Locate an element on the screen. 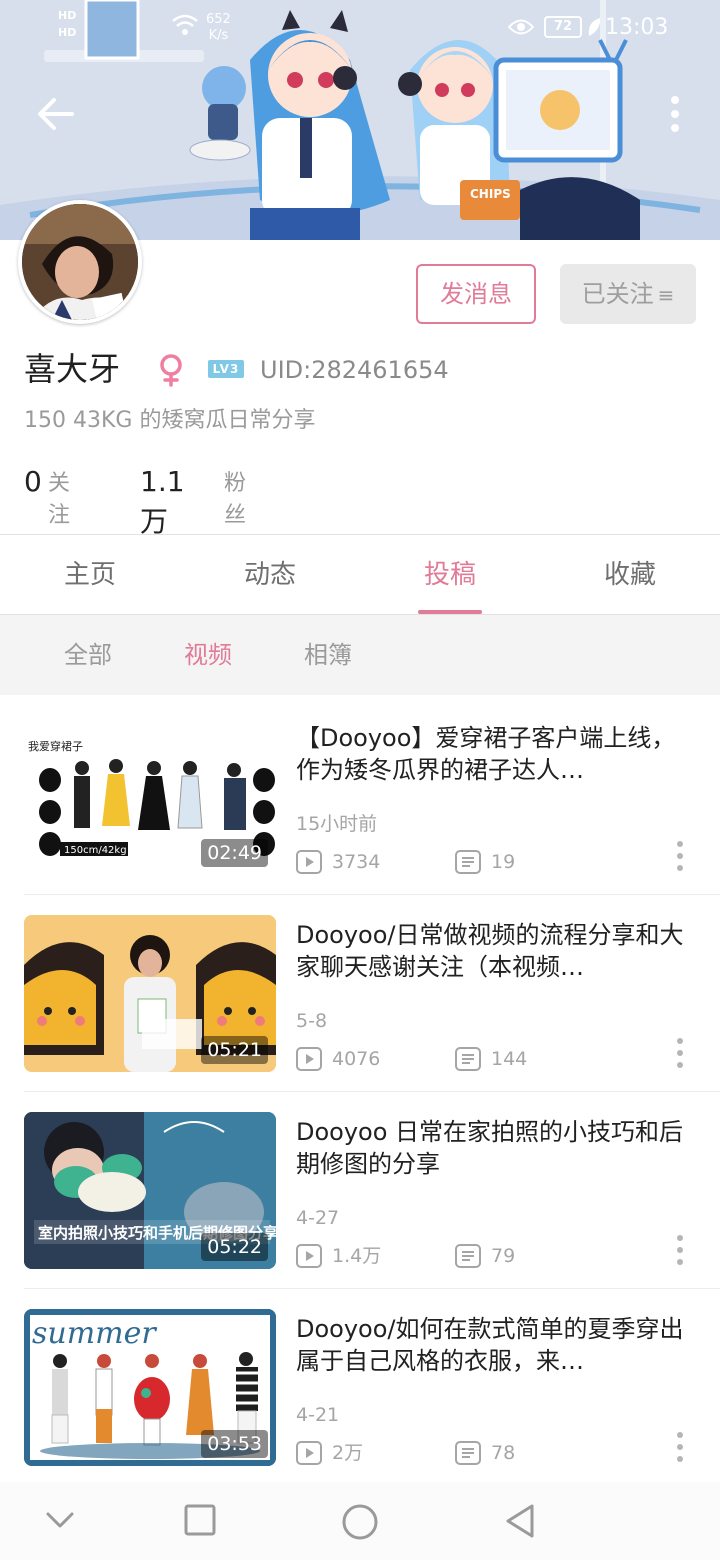 The width and height of the screenshot is (720, 1560). subtab-all: 全部 is located at coordinates (88, 655).